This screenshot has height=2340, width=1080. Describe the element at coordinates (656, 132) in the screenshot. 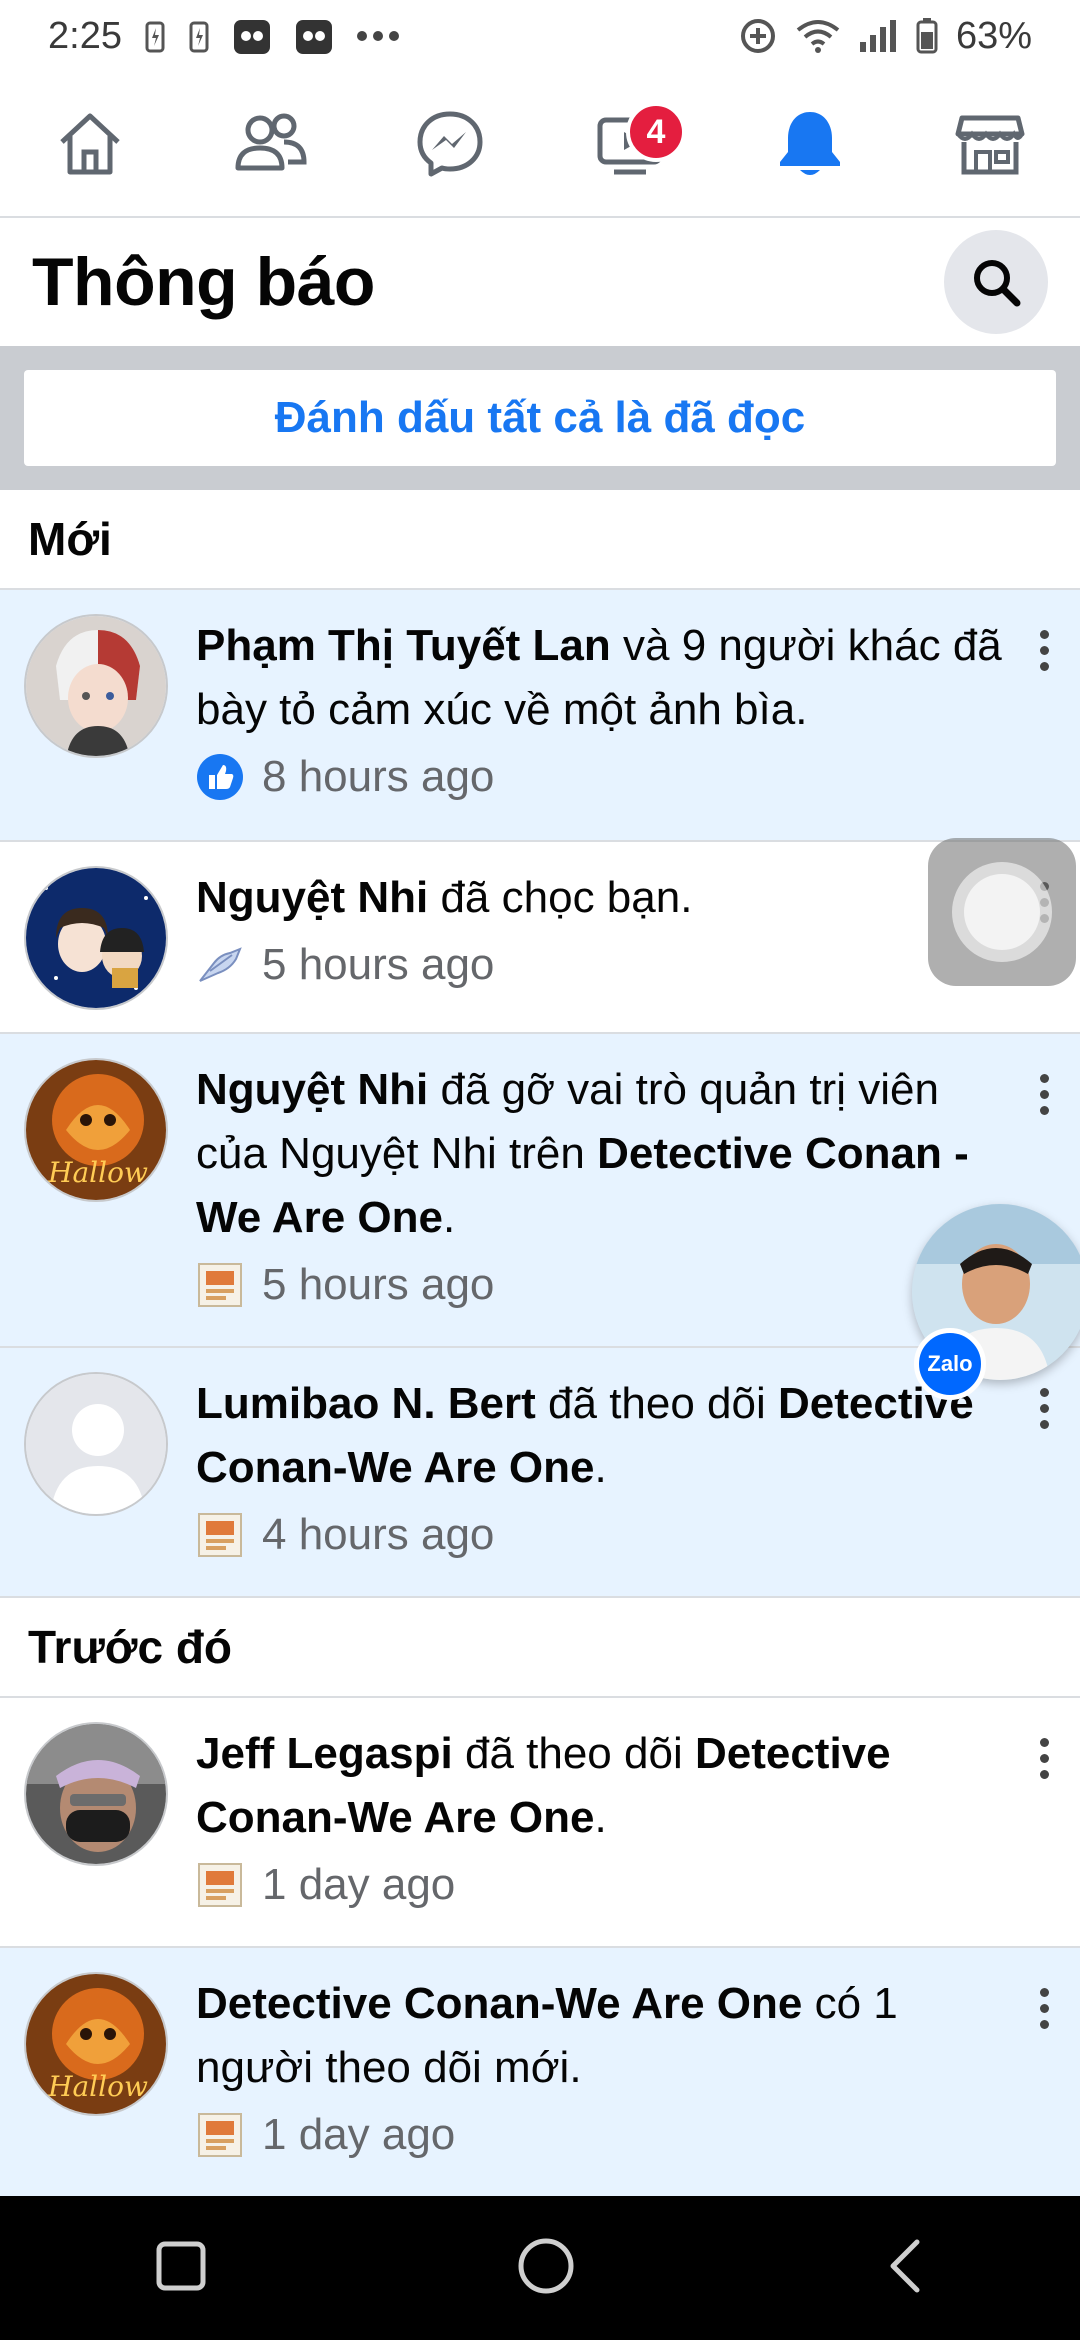

I see `watch-badge: 4` at that location.